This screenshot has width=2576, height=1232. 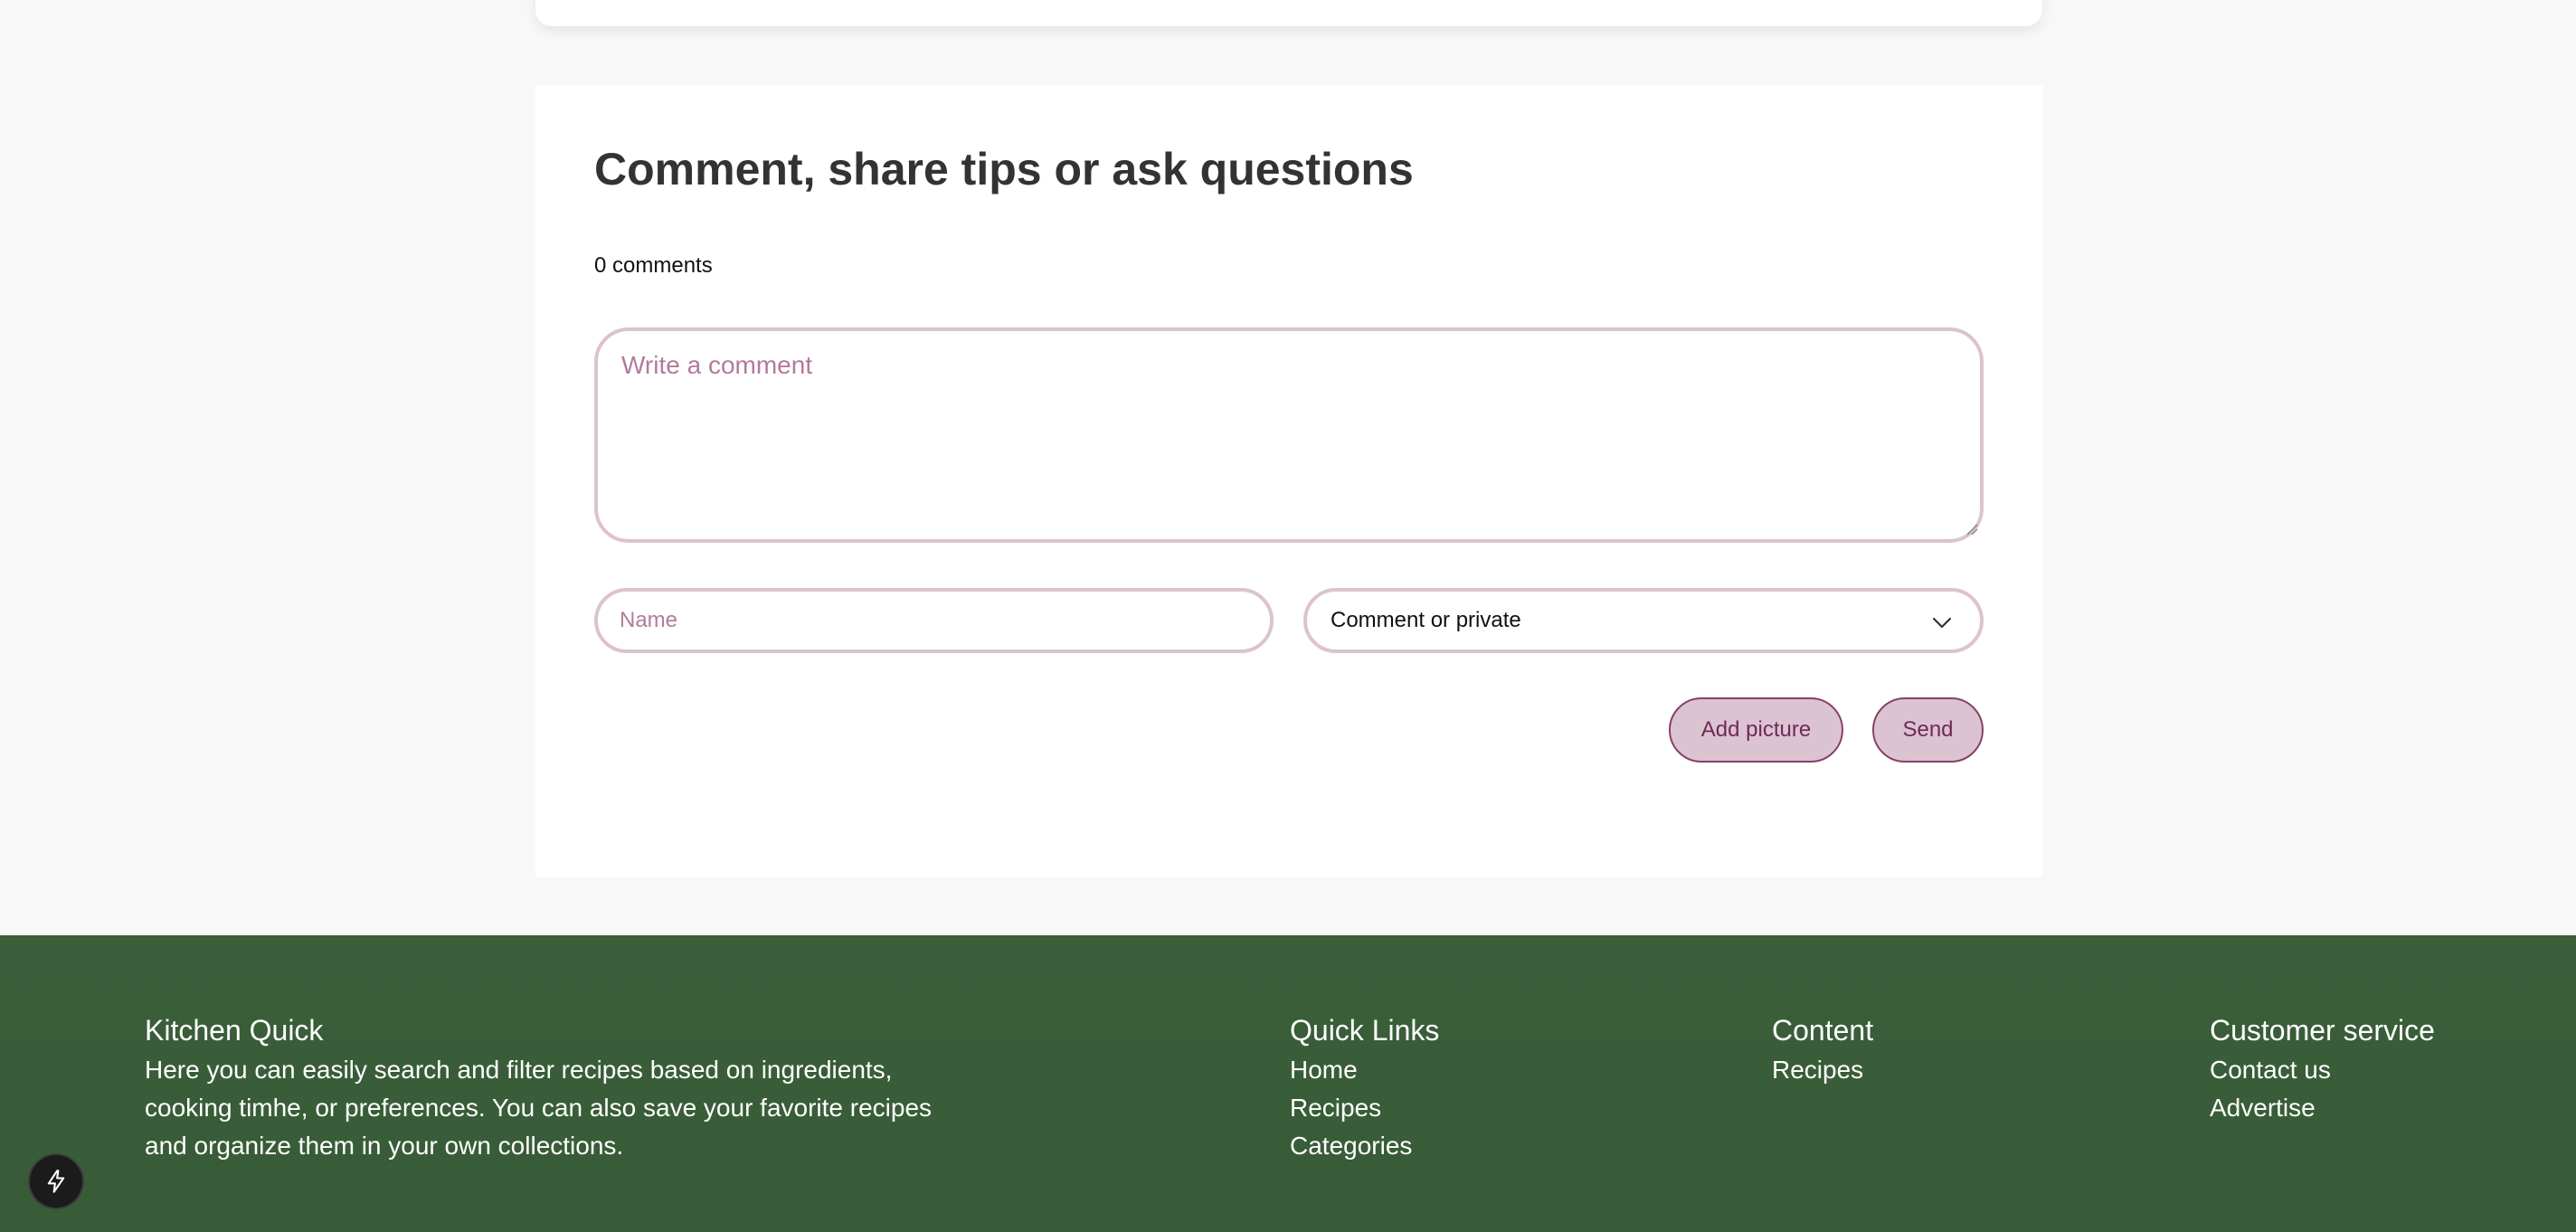 I want to click on footer-link-content-recipes: Recipes, so click(x=1823, y=1070).